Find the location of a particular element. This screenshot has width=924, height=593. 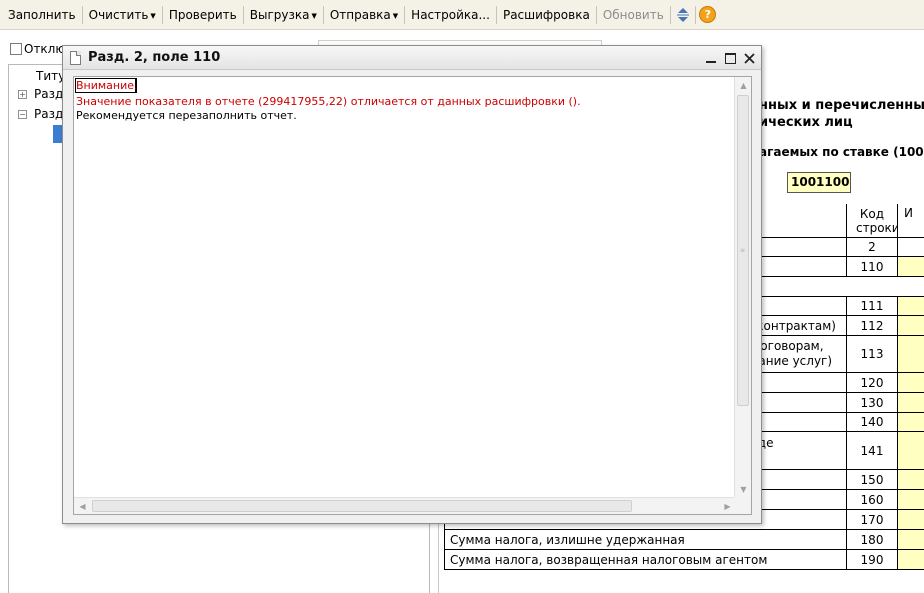

vertical-scrollbar: ▲ ≡ ▼ is located at coordinates (742, 287).